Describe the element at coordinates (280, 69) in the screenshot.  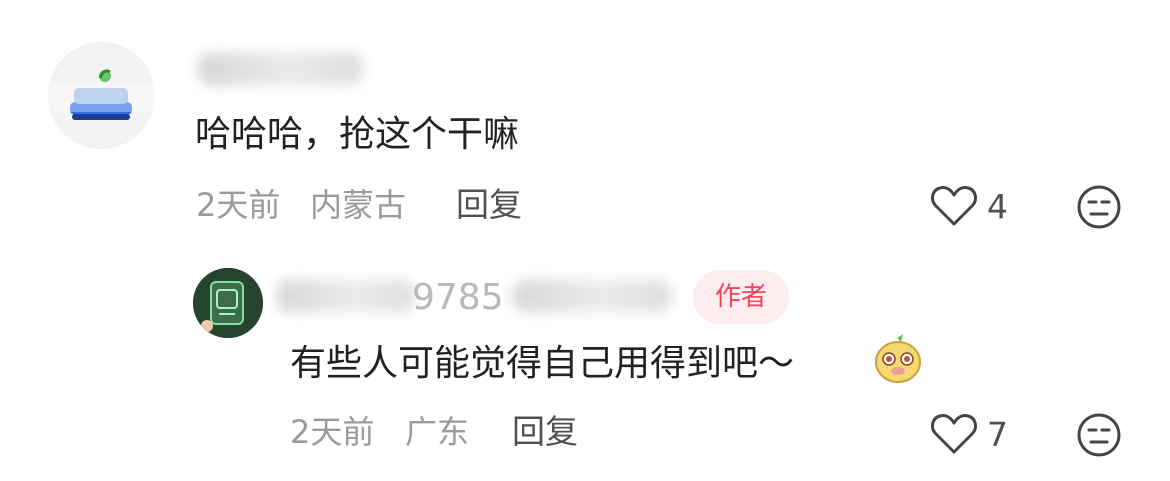
I see `username-blurred` at that location.